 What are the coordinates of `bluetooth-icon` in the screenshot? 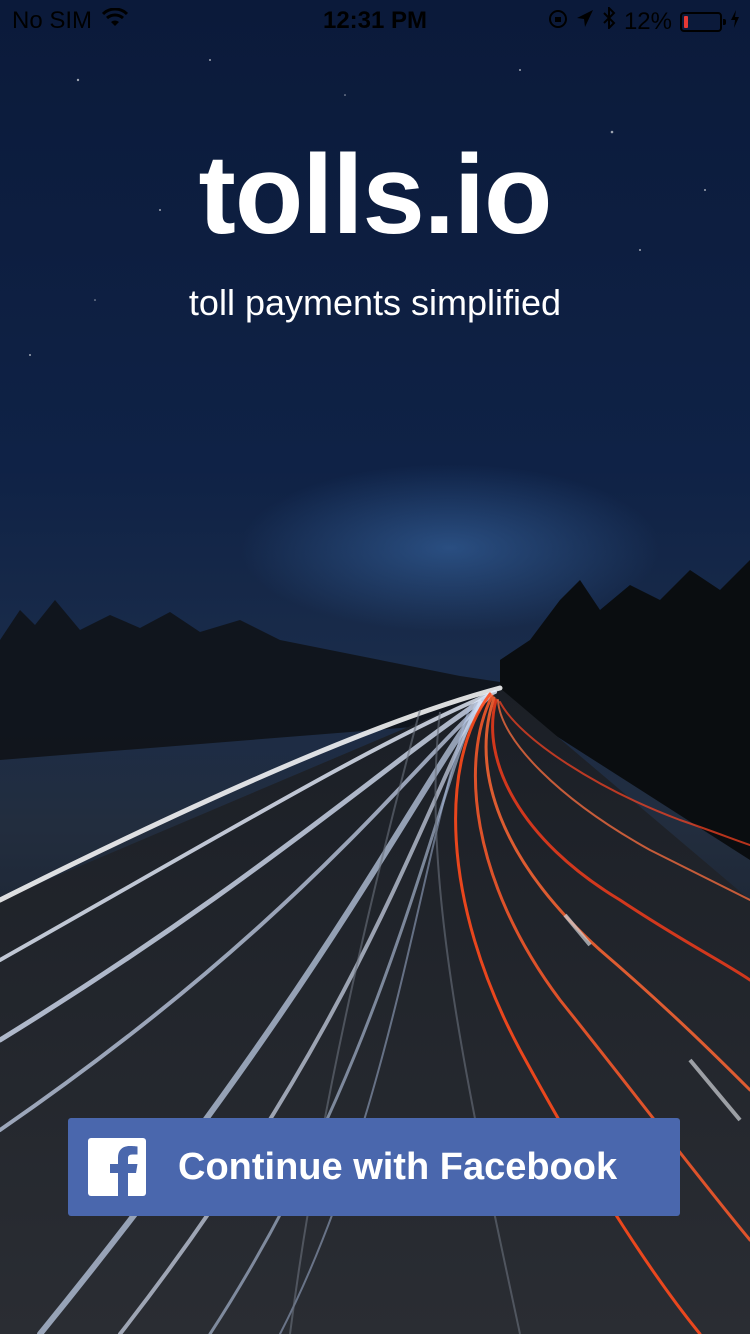 It's located at (609, 20).